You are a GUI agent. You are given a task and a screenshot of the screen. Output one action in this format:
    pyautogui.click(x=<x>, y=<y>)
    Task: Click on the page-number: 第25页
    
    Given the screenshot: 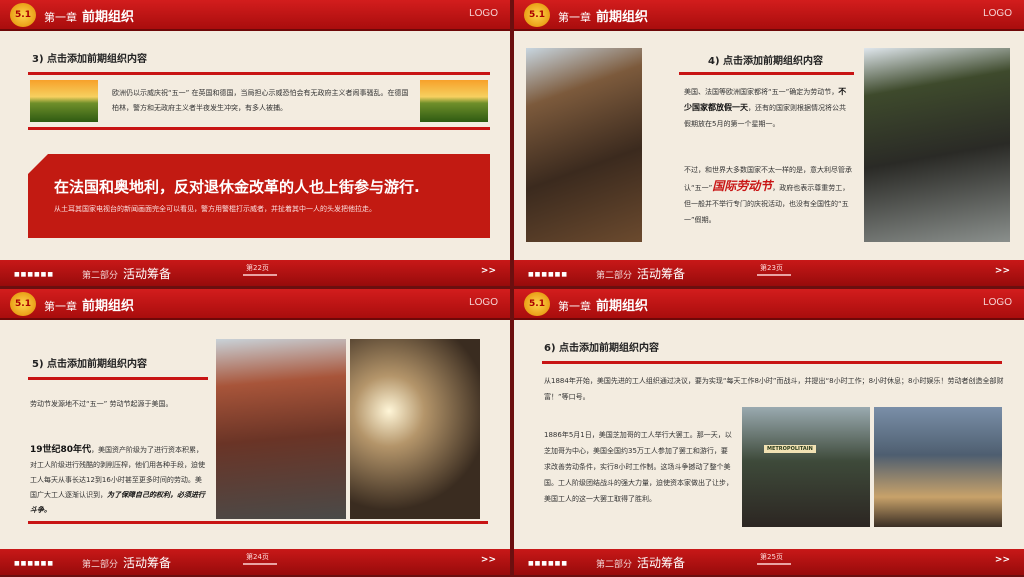 What is the action you would take?
    pyautogui.click(x=771, y=557)
    